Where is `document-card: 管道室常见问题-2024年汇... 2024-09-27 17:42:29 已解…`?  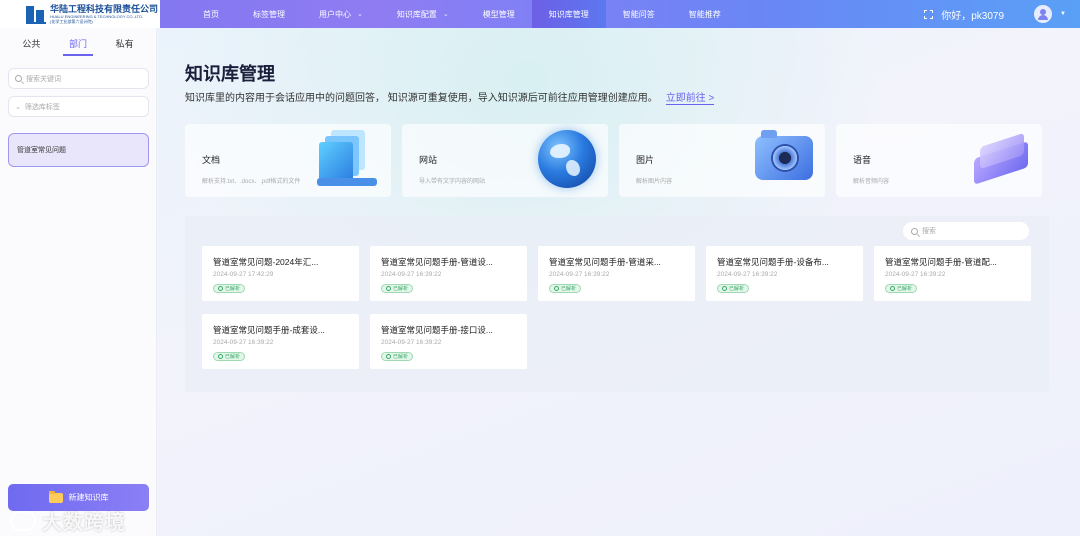
document-card: 管道室常见问题-2024年汇... 2024-09-27 17:42:29 已解… is located at coordinates (280, 273).